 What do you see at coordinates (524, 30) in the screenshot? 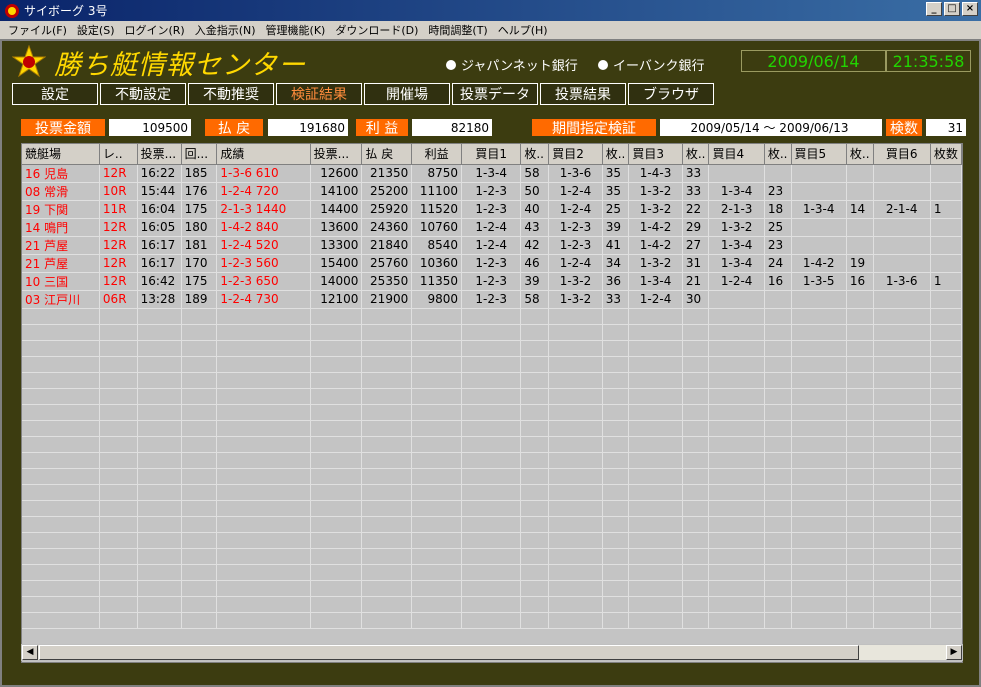
I see `menu-help: ヘルプ(H)` at bounding box center [524, 30].